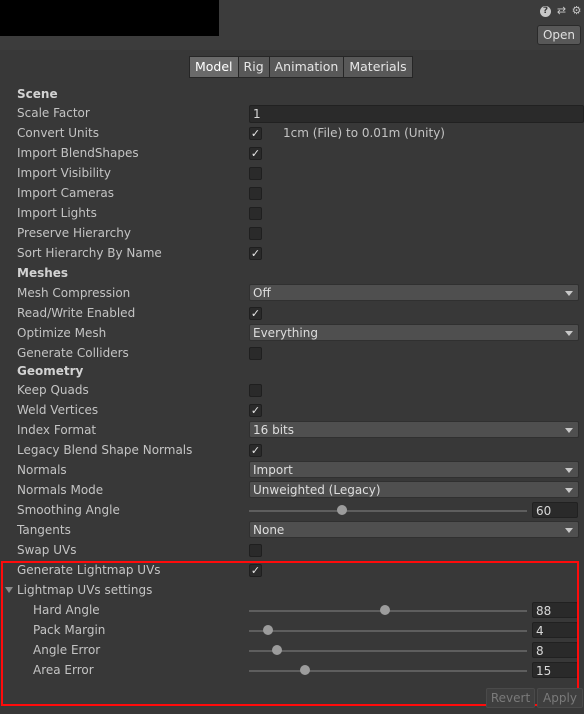 This screenshot has width=584, height=714. I want to click on legacy-blend-checkbox: ✓, so click(255, 450).